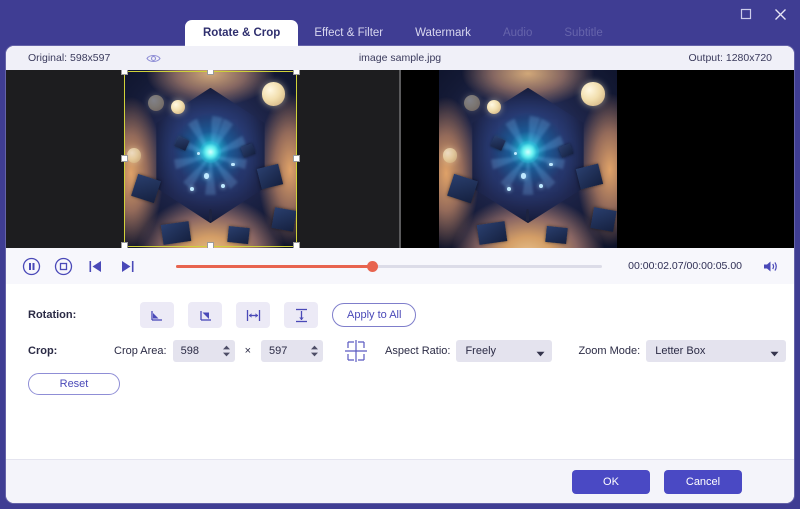 Image resolution: width=800 pixels, height=509 pixels. I want to click on crop-width-stepper: 598, so click(203, 351).